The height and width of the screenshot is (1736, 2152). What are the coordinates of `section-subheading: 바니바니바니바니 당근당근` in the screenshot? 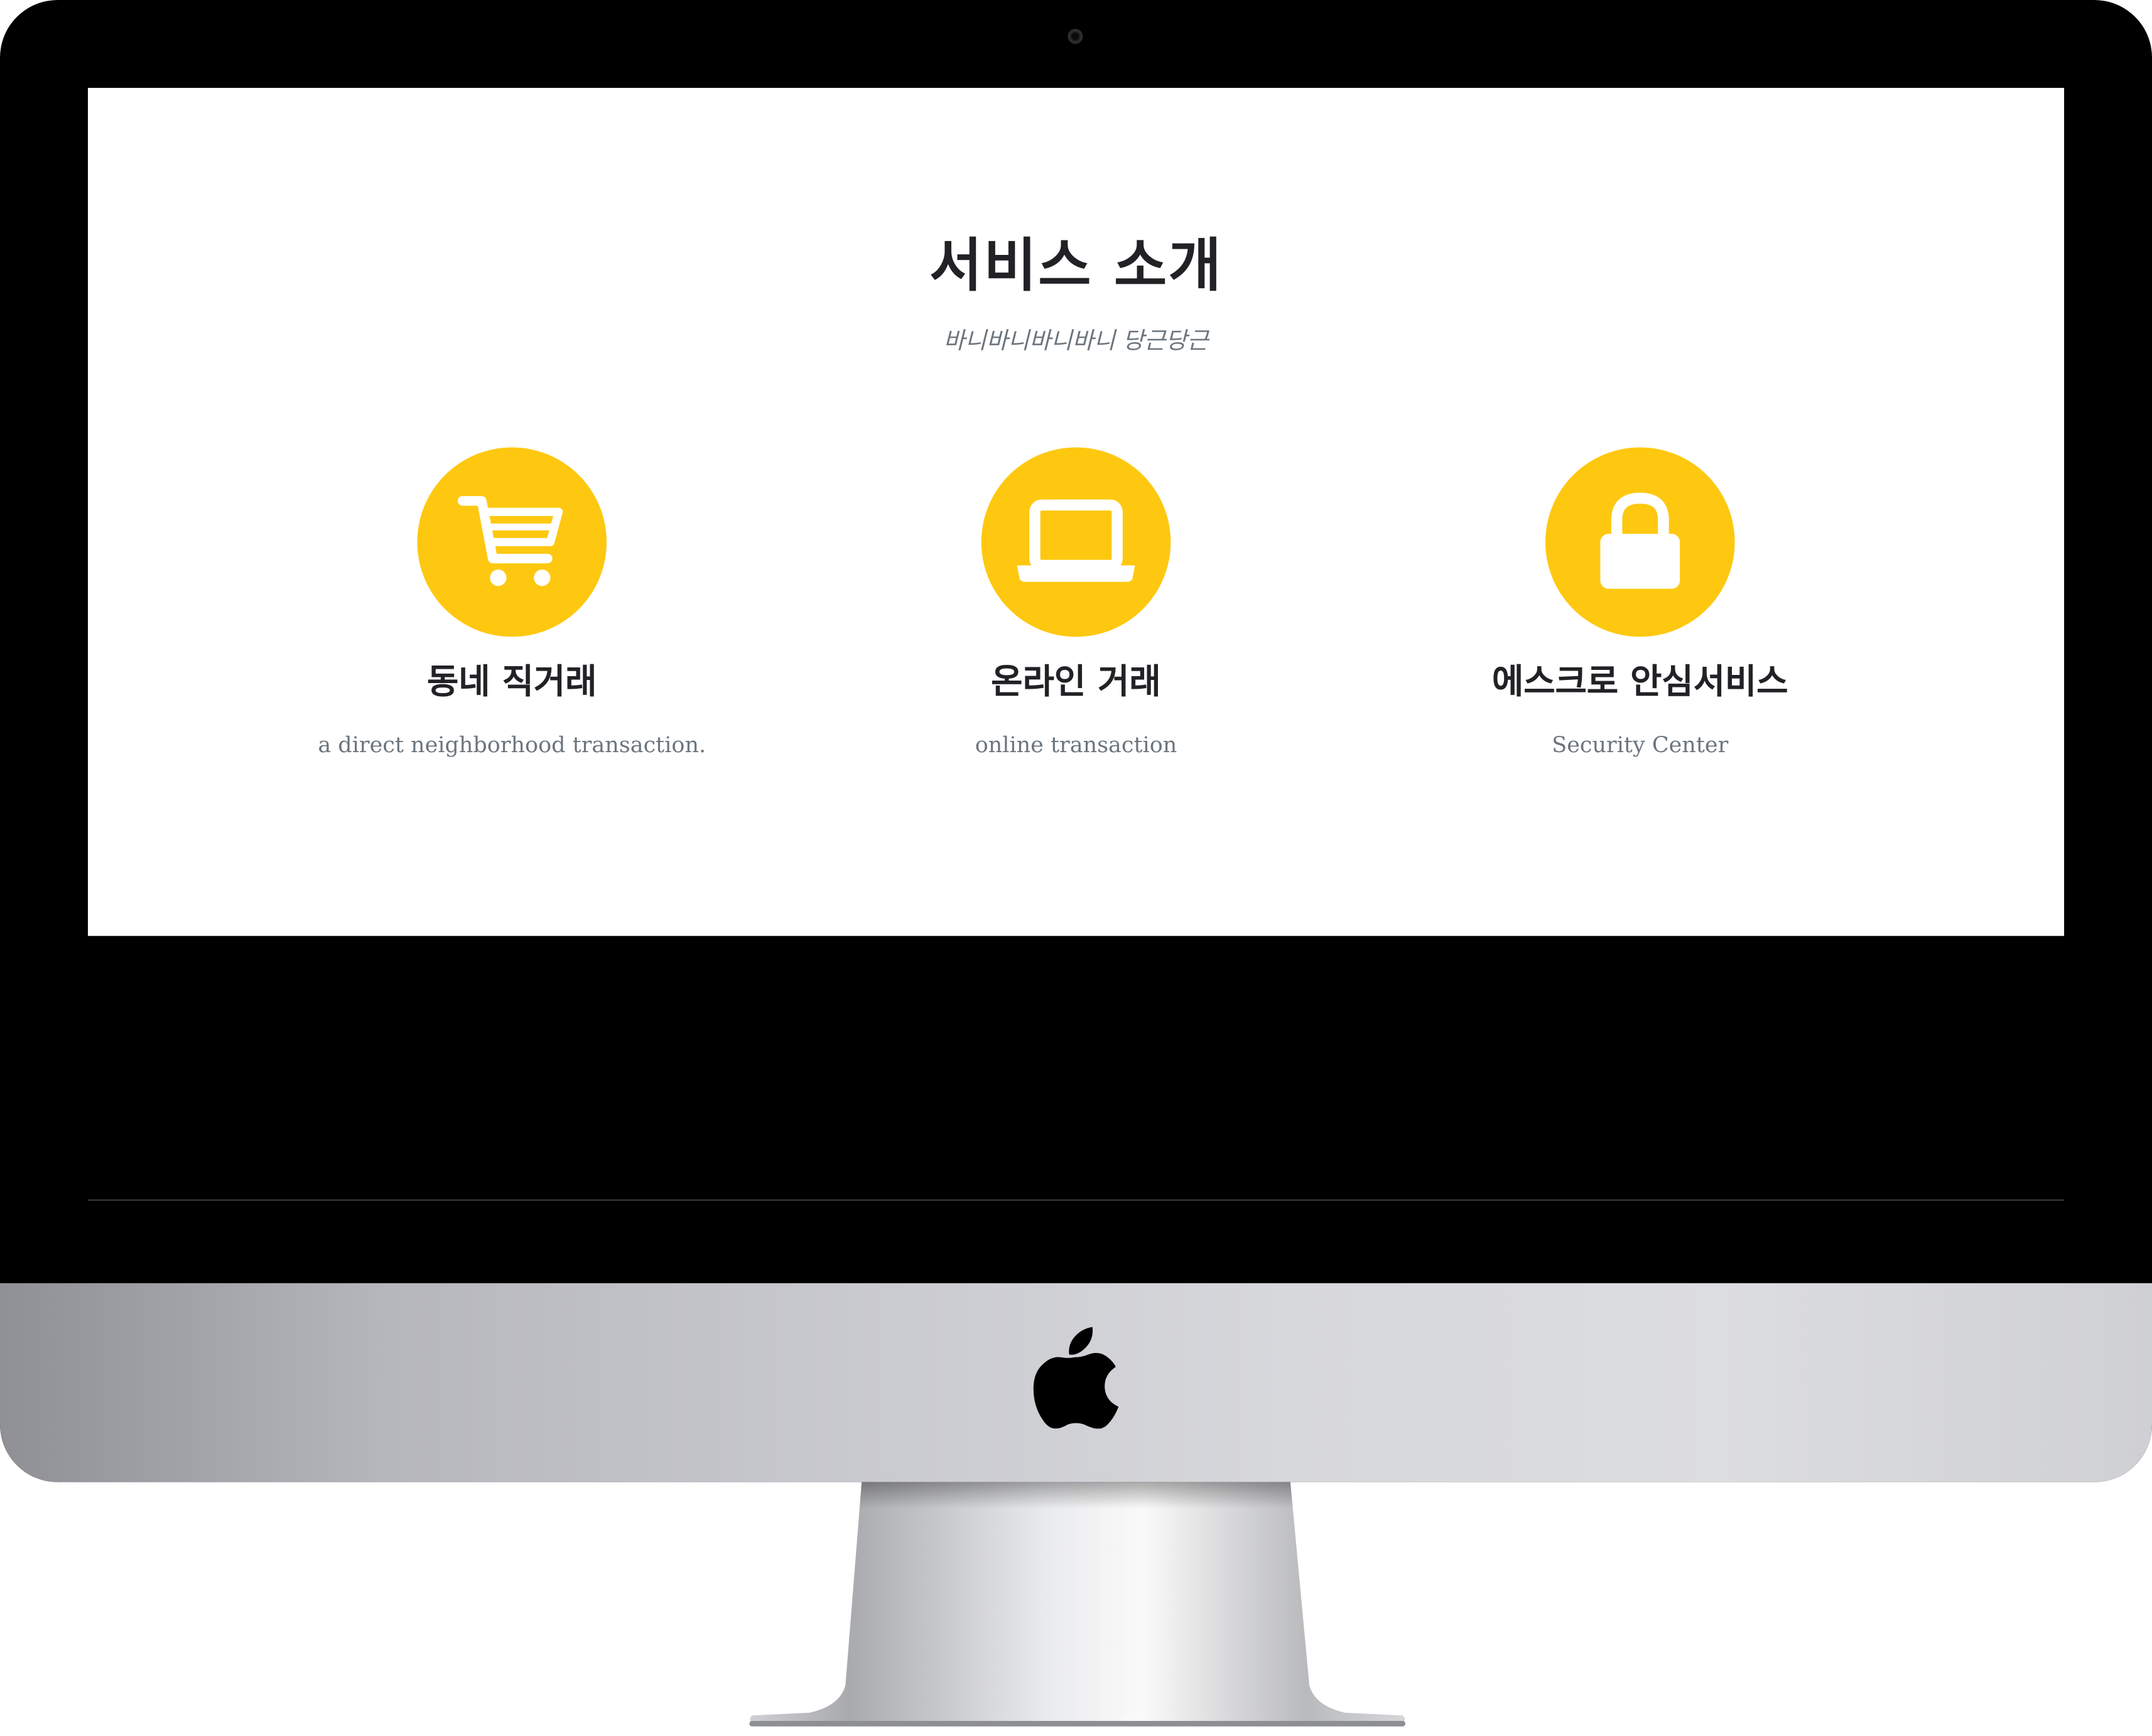 It's located at (1076, 342).